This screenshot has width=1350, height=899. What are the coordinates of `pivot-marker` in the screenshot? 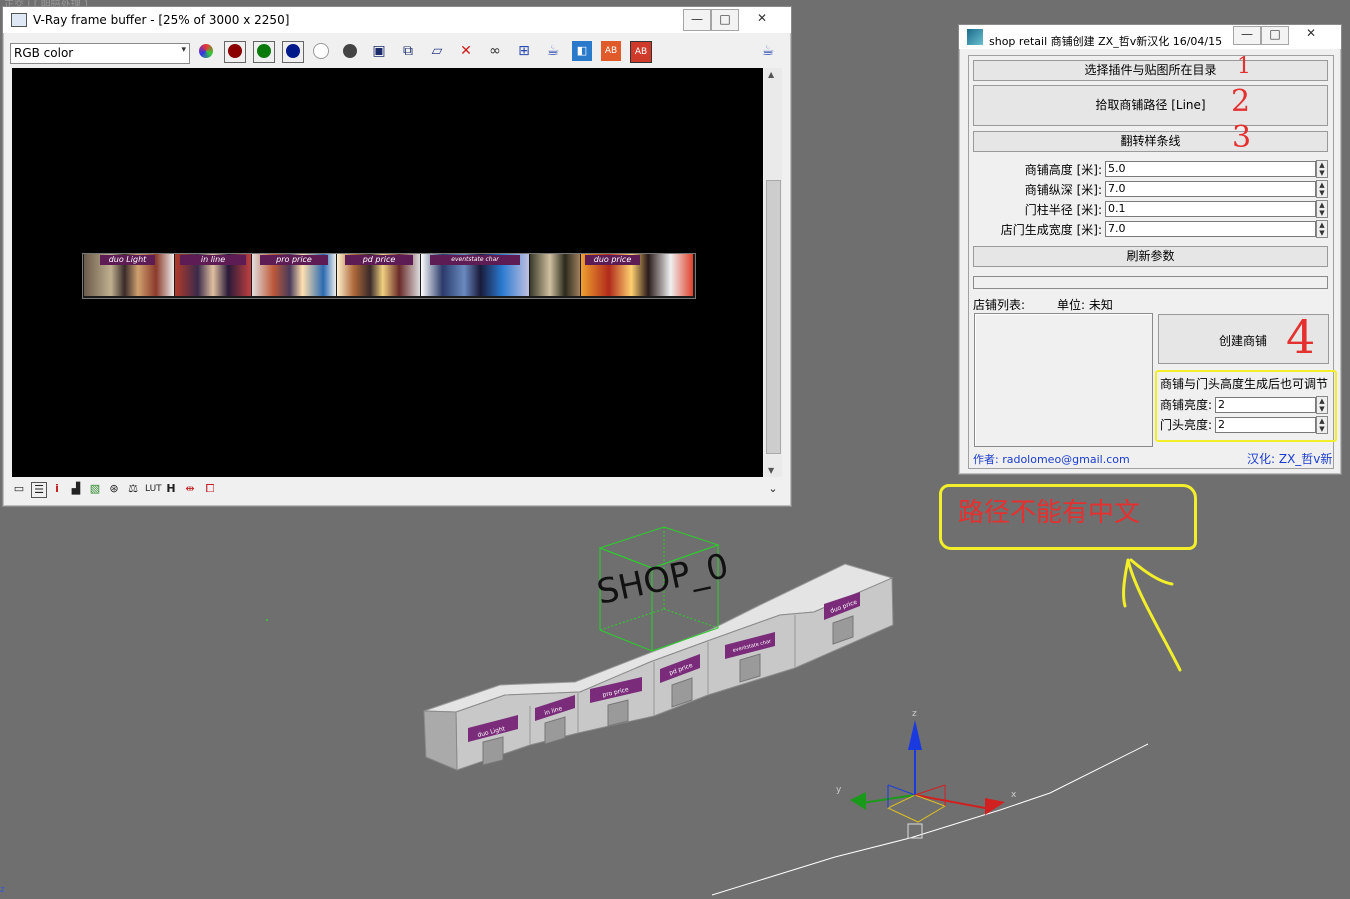 It's located at (915, 831).